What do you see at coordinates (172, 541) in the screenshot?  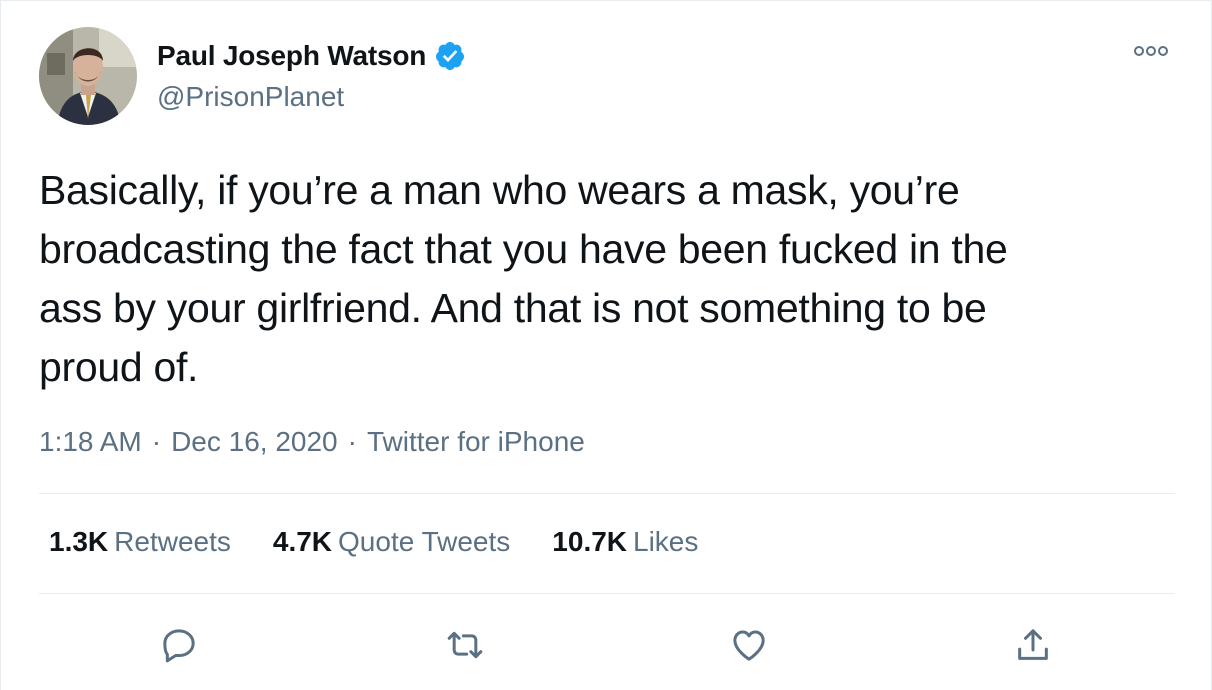 I see `retweets-label: Retweets` at bounding box center [172, 541].